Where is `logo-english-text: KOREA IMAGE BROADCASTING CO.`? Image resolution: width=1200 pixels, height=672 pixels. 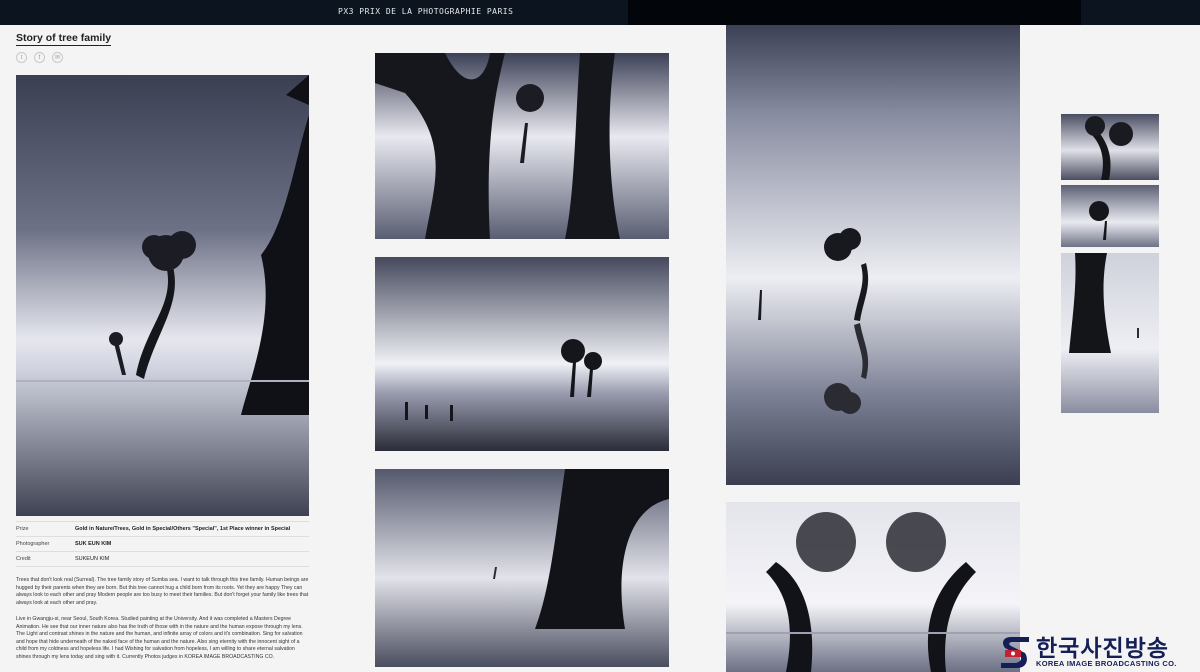
logo-english-text: KOREA IMAGE BROADCASTING CO. is located at coordinates (1106, 663).